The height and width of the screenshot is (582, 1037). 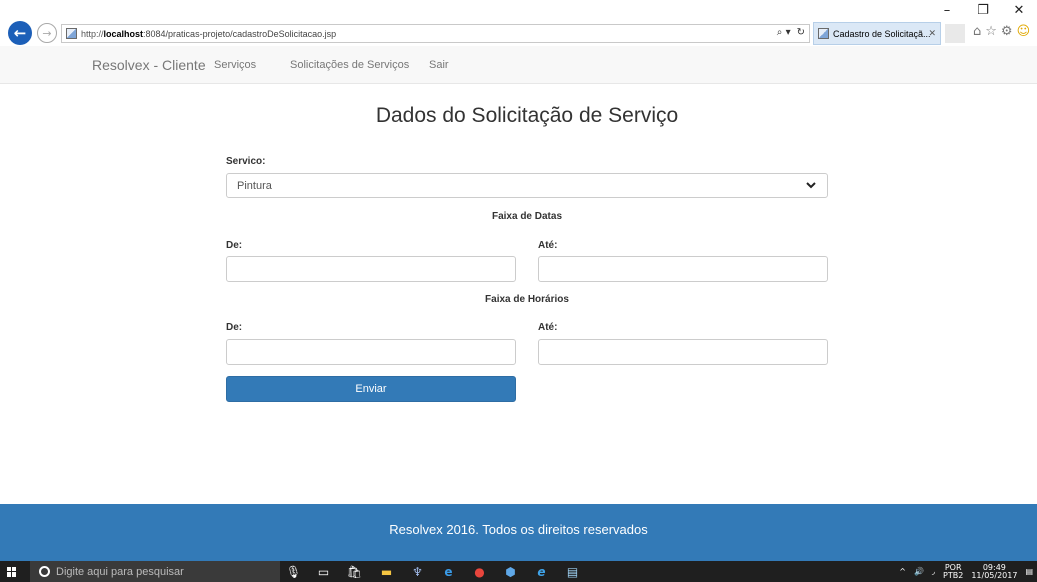 What do you see at coordinates (92, 33) in the screenshot?
I see `url-prefix: http://` at bounding box center [92, 33].